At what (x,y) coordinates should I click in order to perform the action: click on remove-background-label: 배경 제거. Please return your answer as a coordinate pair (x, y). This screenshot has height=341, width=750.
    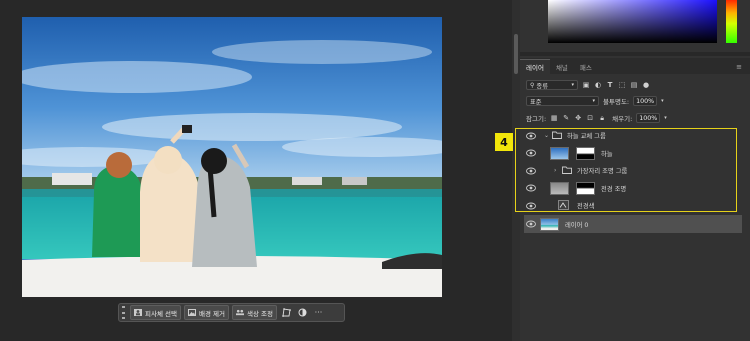
    Looking at the image, I should click on (211, 313).